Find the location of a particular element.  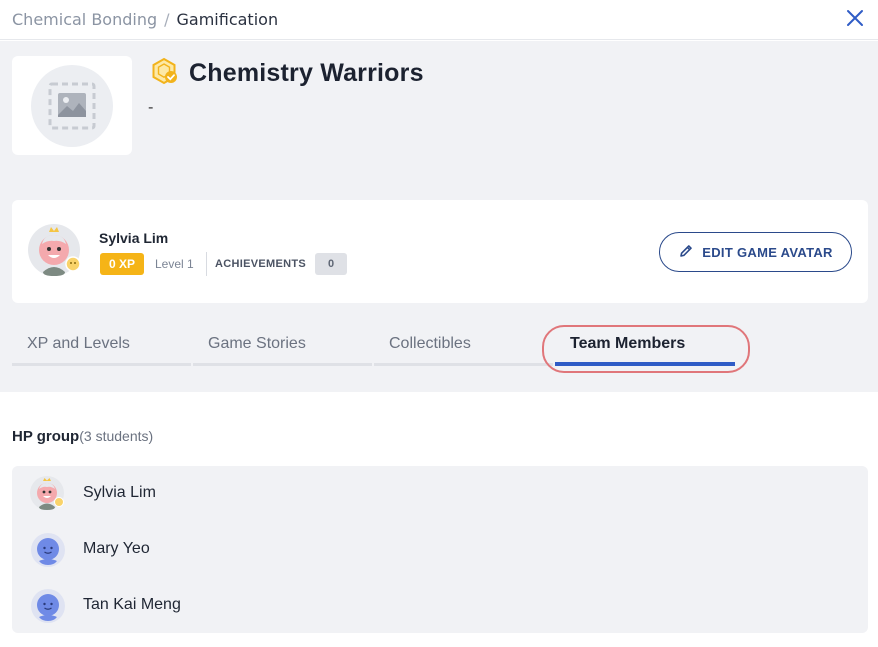

edit-game-avatar-button: EDIT GAME AVATAR is located at coordinates (755, 252).